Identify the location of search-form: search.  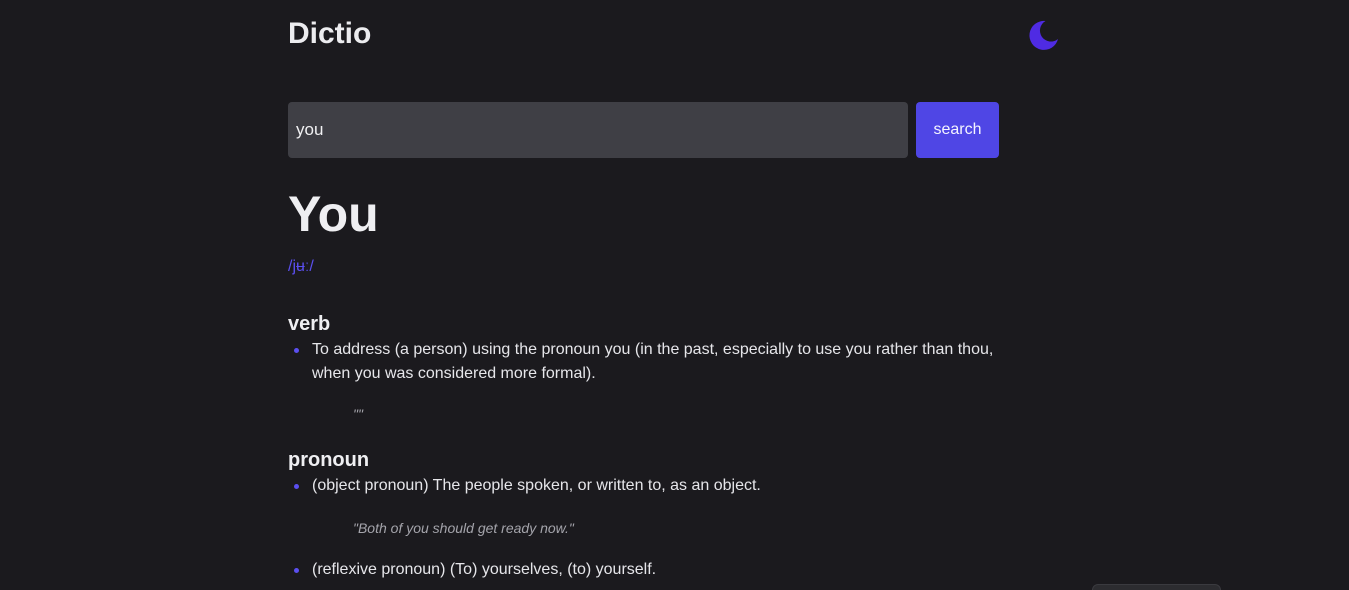
(643, 130).